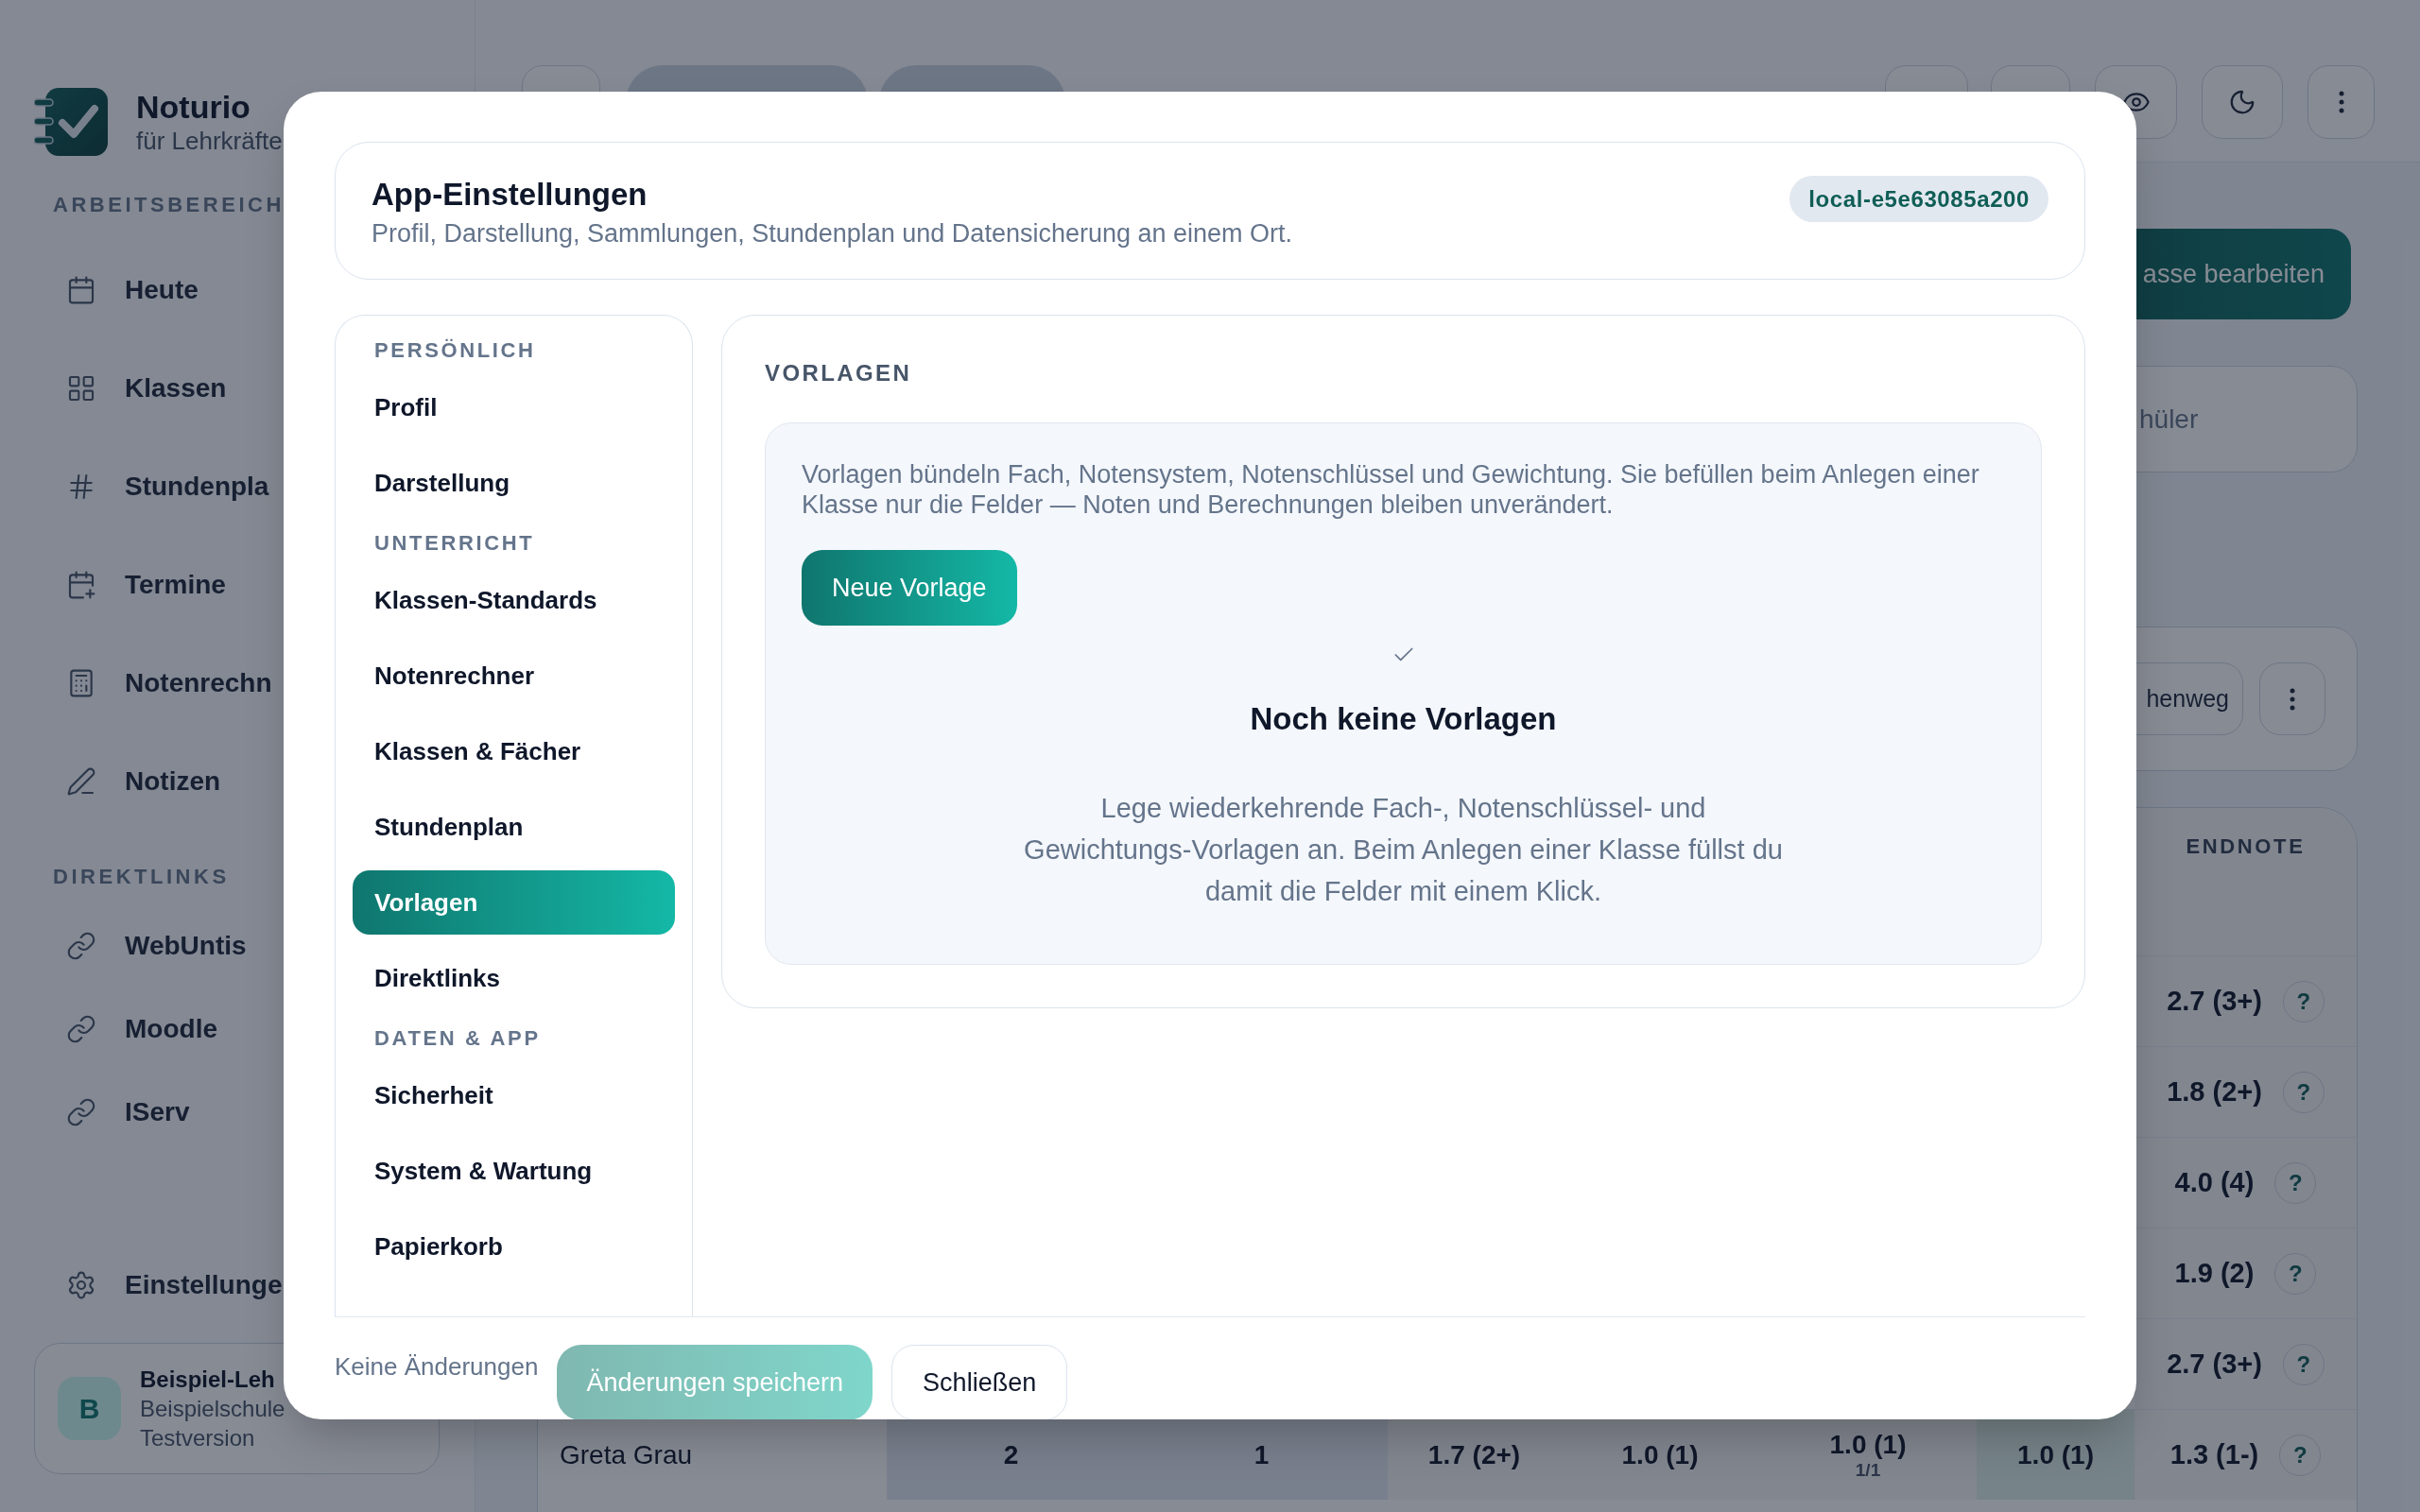  What do you see at coordinates (198, 1438) in the screenshot?
I see `profile-plan: Testversion` at bounding box center [198, 1438].